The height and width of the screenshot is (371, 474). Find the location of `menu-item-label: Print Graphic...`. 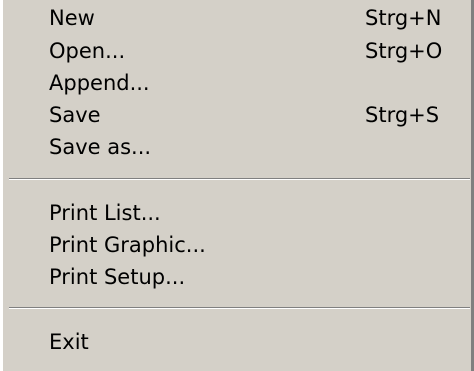

menu-item-label: Print Graphic... is located at coordinates (127, 245).